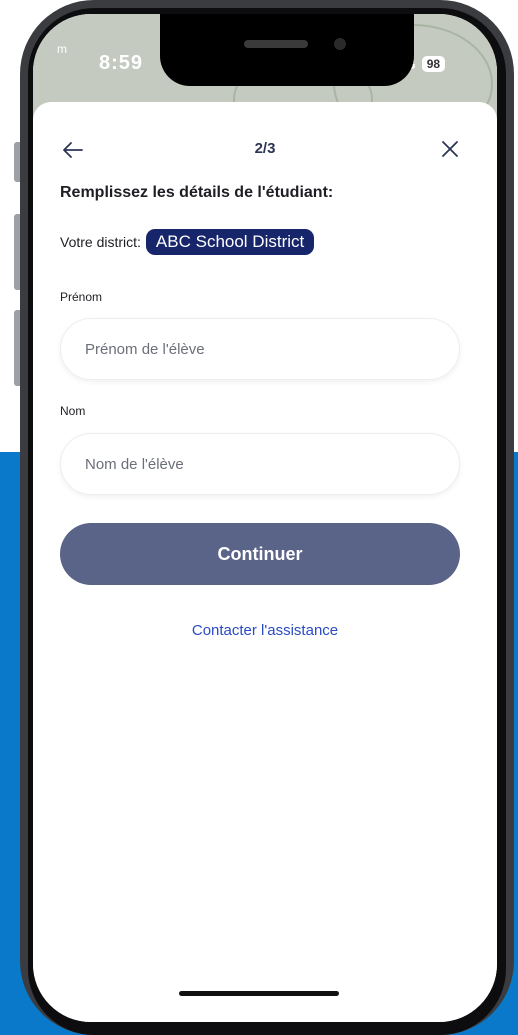 The width and height of the screenshot is (518, 1035). I want to click on contact-support-link: Contacter l'assistance, so click(265, 630).